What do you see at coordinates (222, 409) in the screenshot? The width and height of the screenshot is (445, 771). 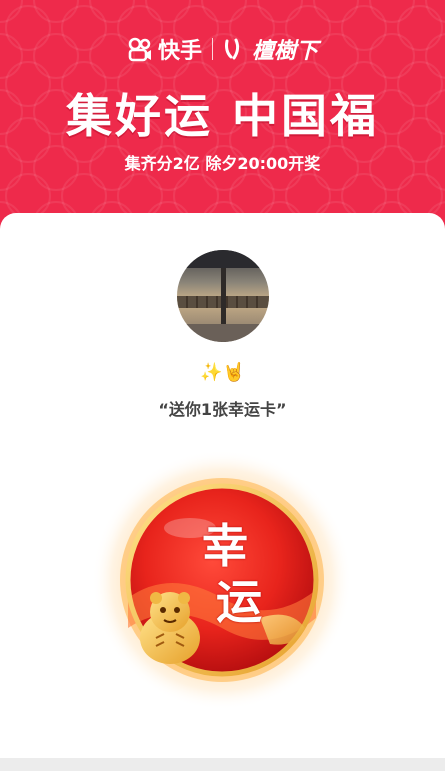 I see `share-message: “送你1张幸运卡”` at bounding box center [222, 409].